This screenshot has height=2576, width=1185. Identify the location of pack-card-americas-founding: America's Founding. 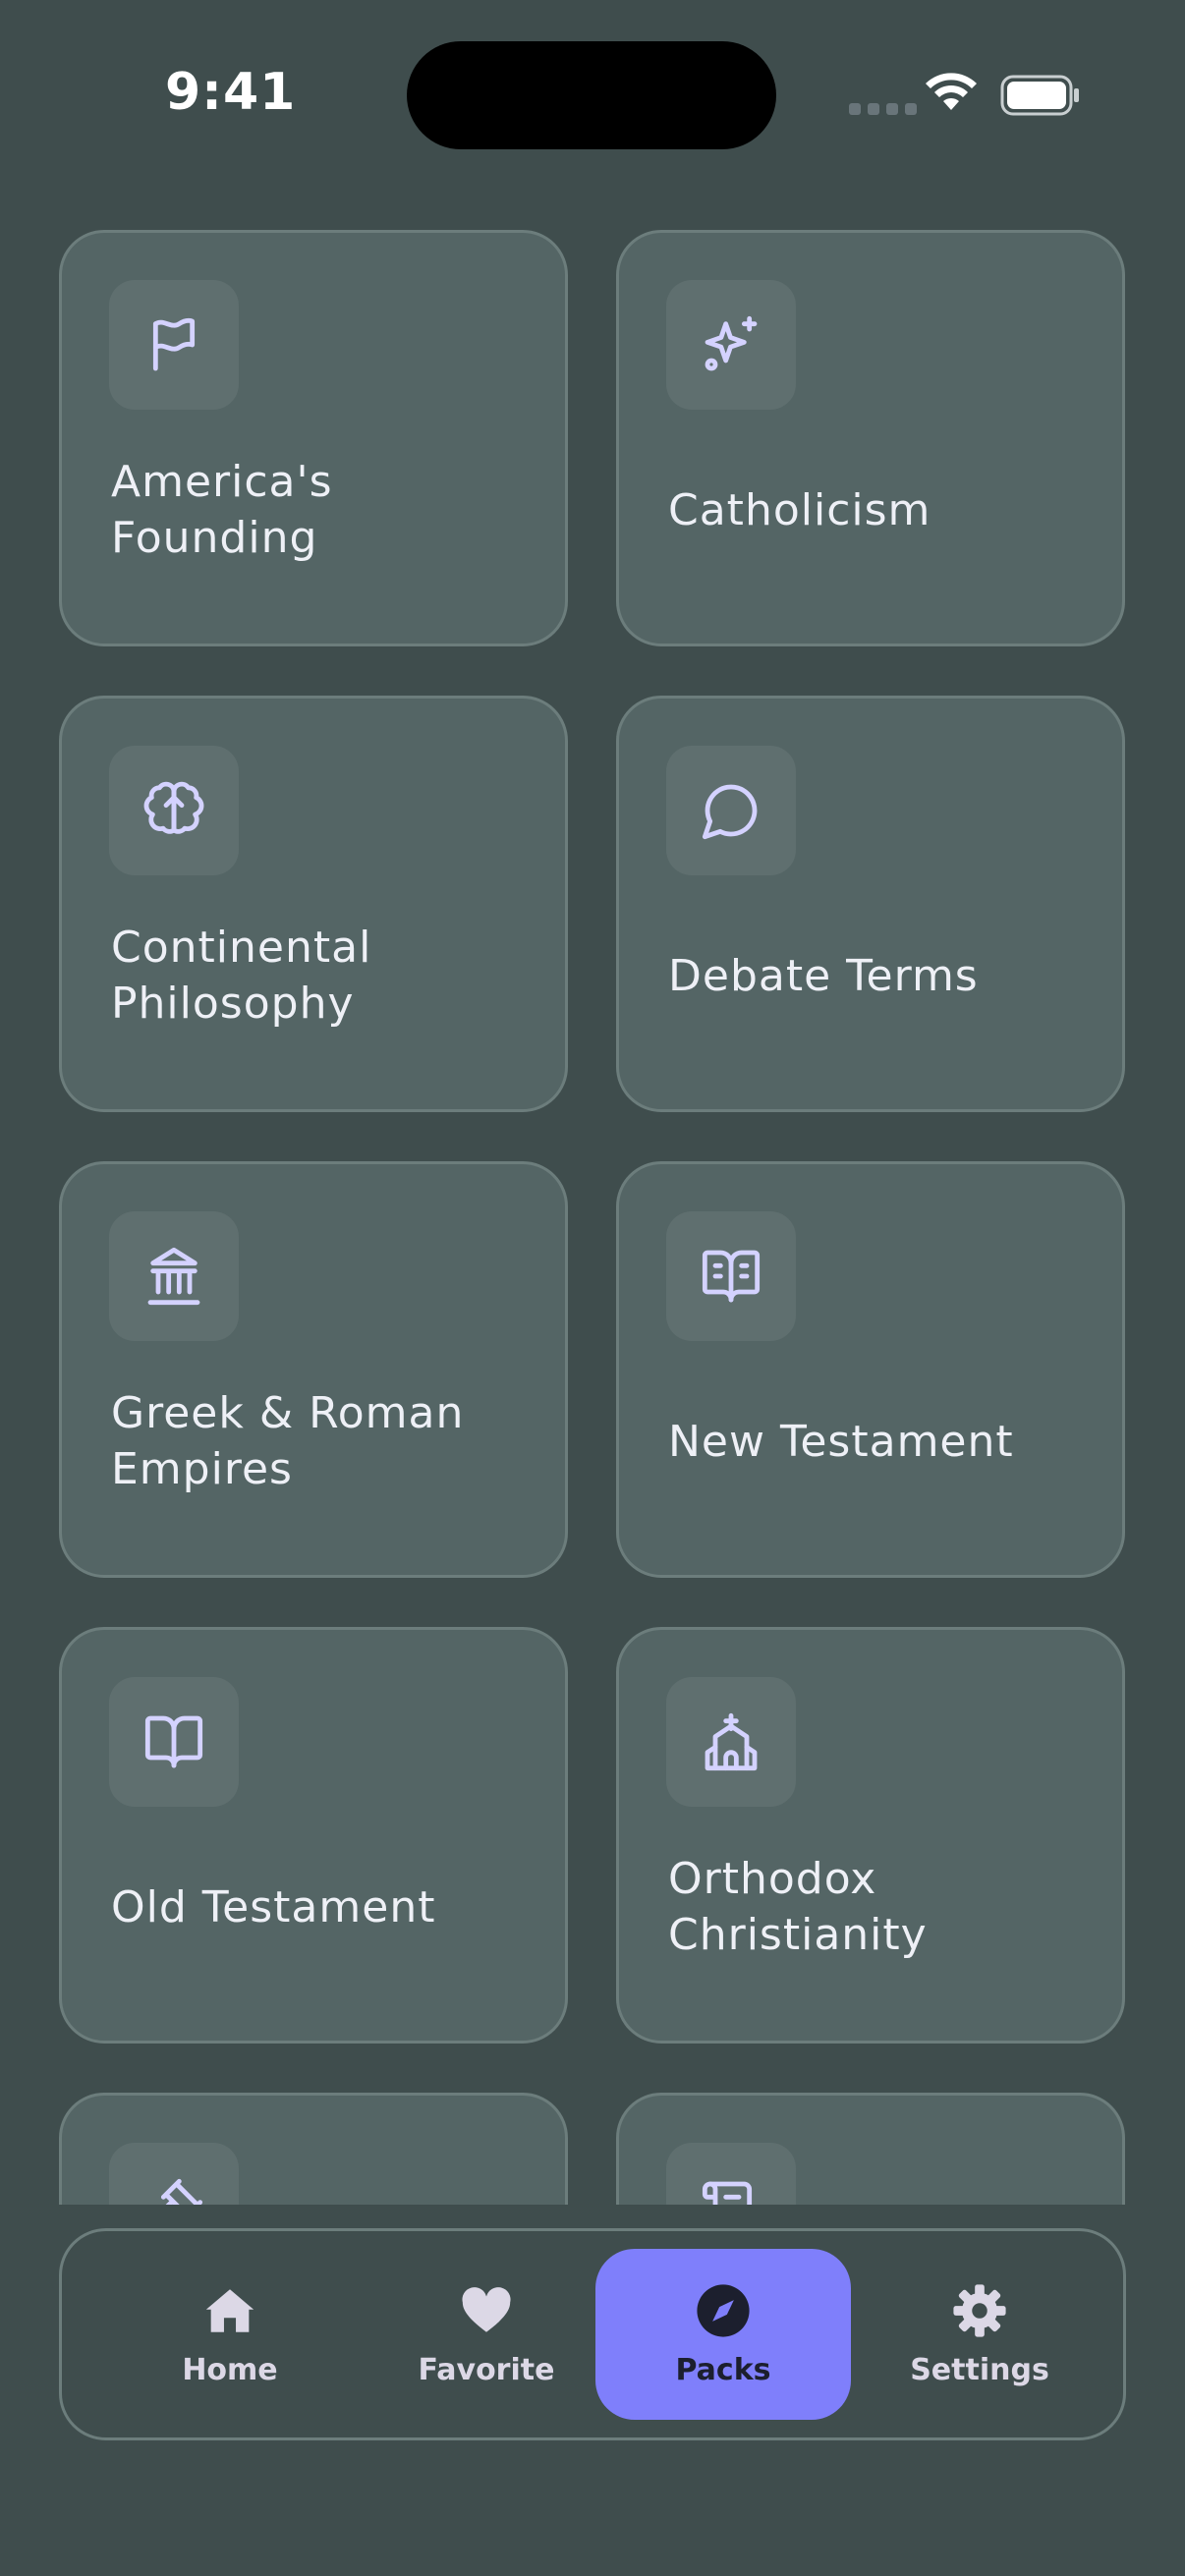
(314, 438).